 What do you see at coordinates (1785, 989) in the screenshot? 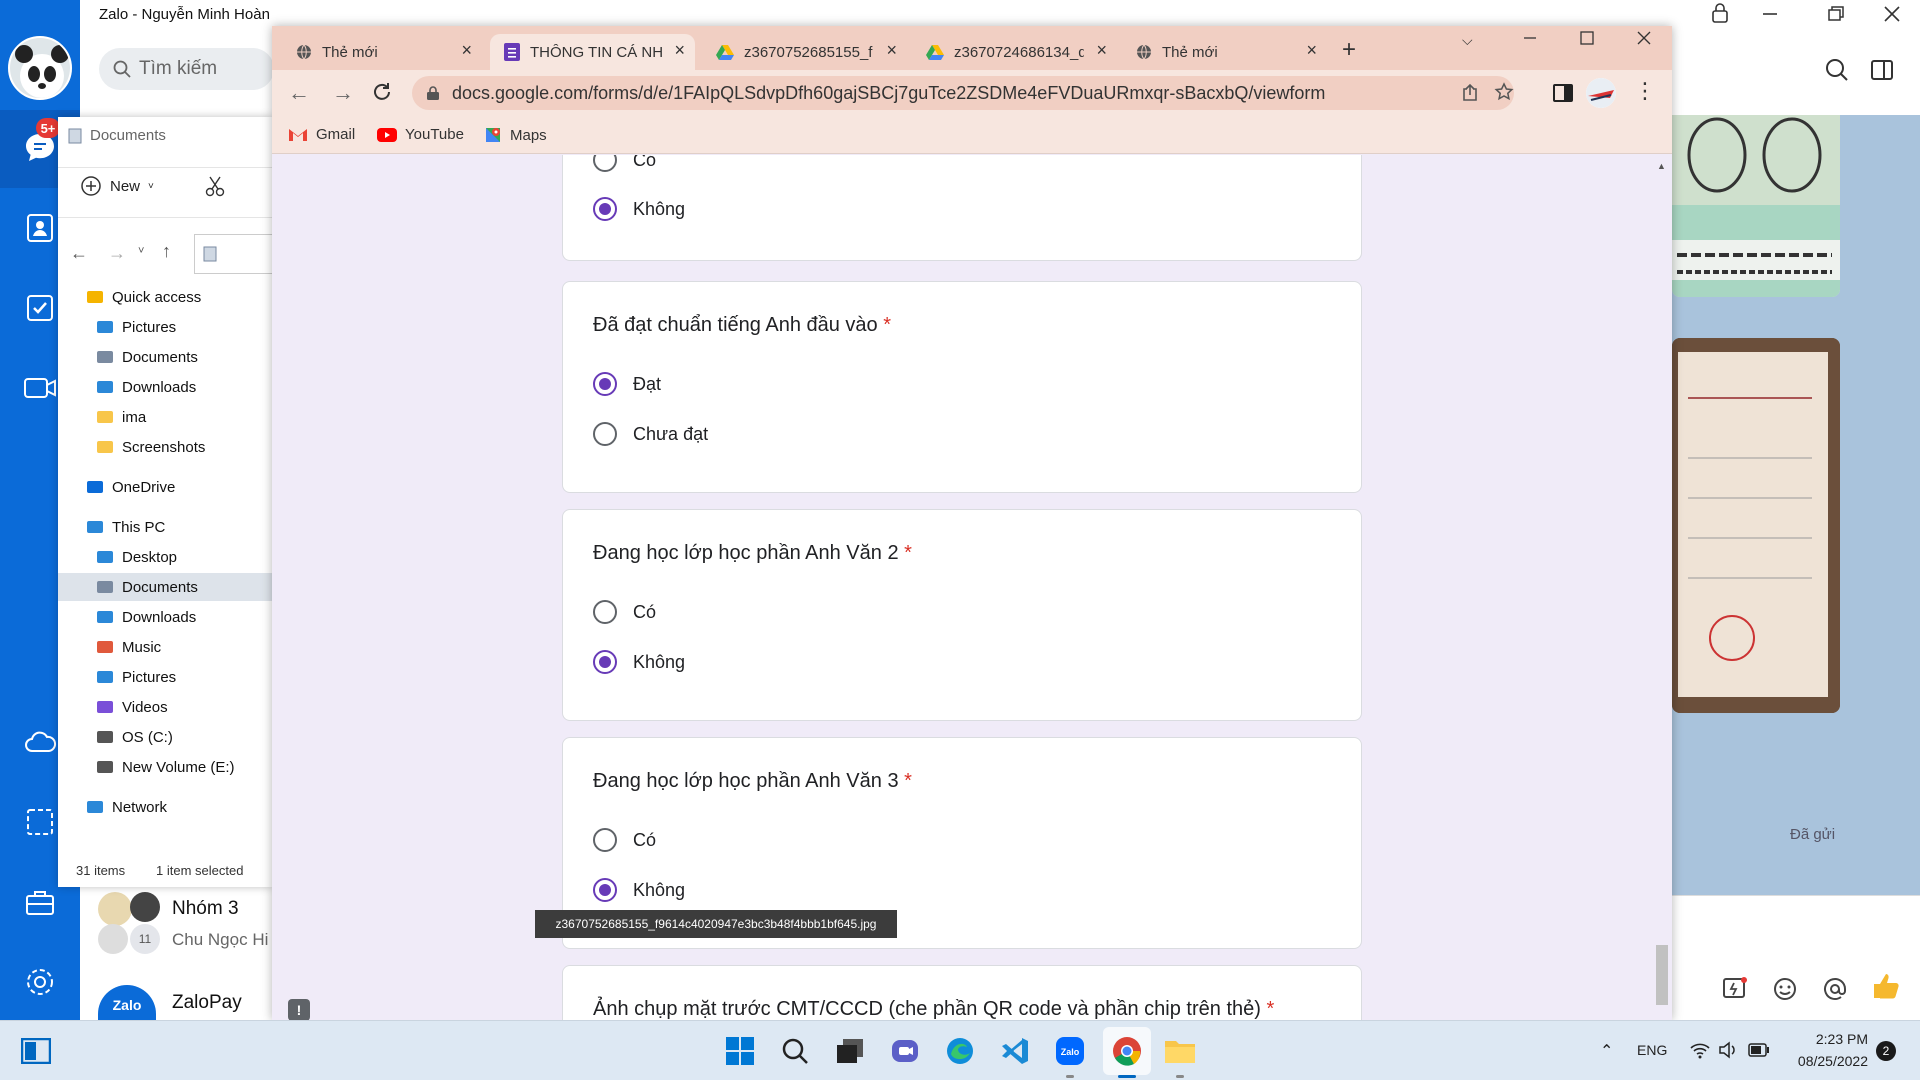
I see `emoji-icon` at bounding box center [1785, 989].